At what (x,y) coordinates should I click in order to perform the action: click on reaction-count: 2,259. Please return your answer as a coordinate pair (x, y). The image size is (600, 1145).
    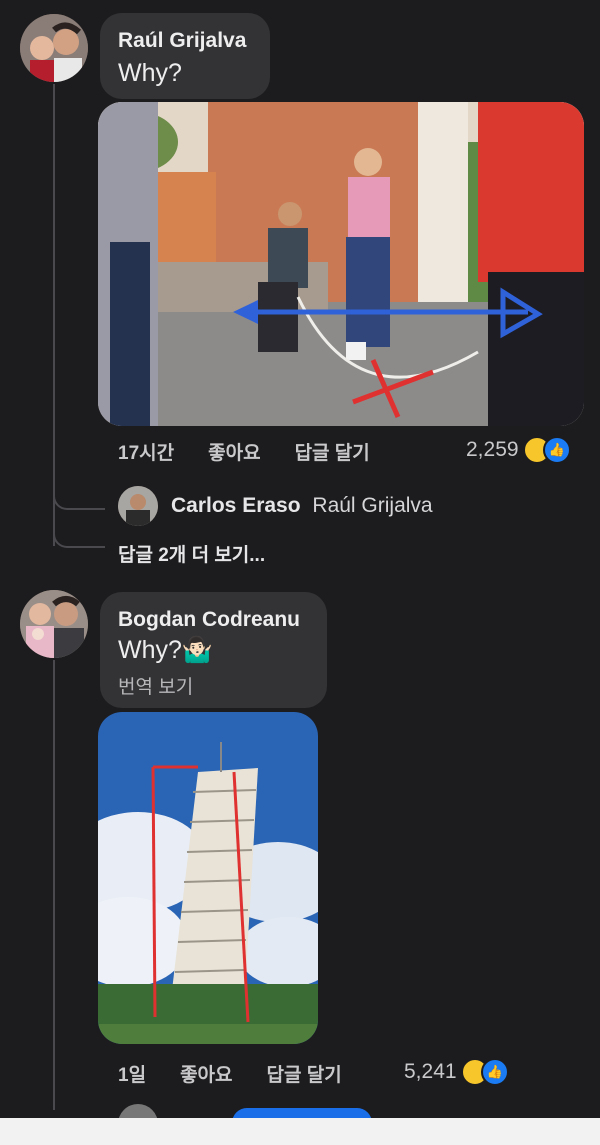
    Looking at the image, I should click on (492, 449).